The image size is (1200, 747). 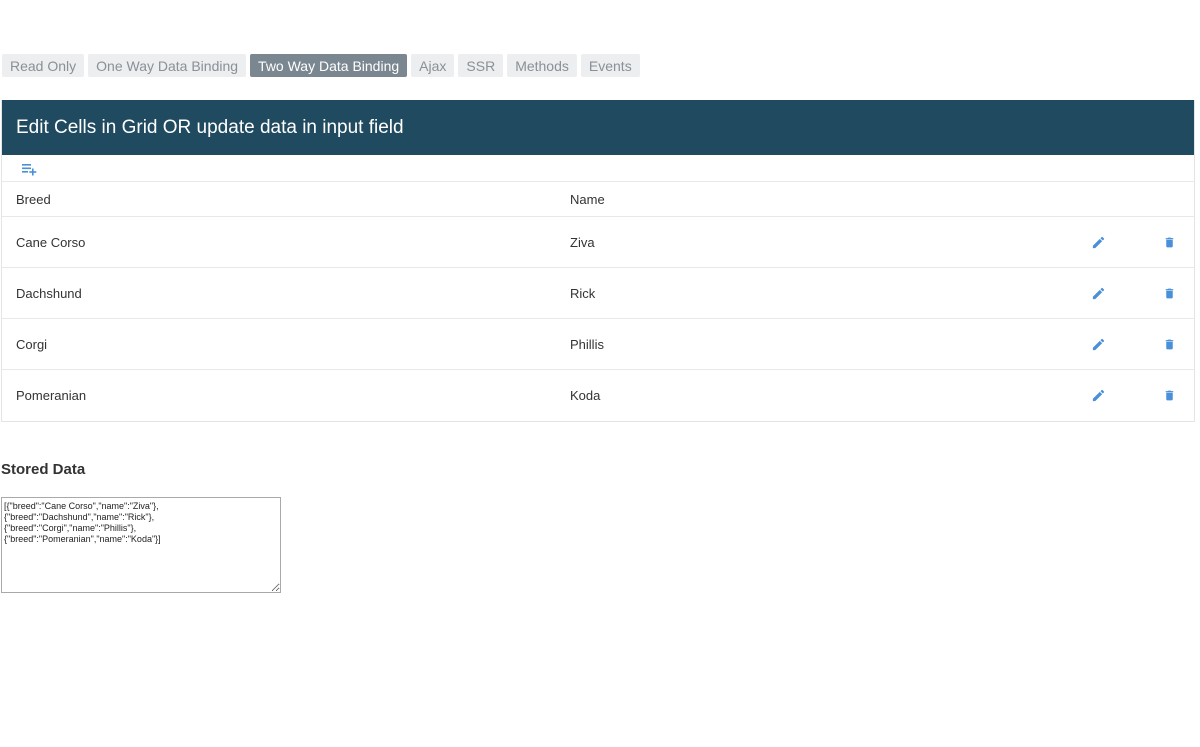 I want to click on tab-ajax: Ajax, so click(x=433, y=65).